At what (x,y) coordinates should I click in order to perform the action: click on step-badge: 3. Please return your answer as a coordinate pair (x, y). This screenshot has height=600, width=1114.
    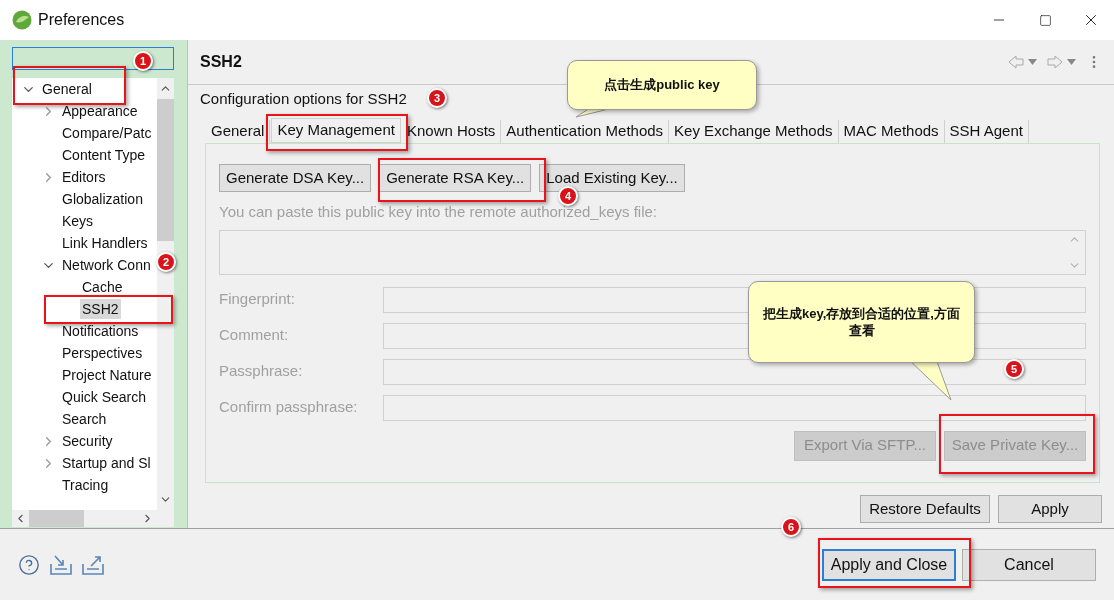
    Looking at the image, I should click on (437, 98).